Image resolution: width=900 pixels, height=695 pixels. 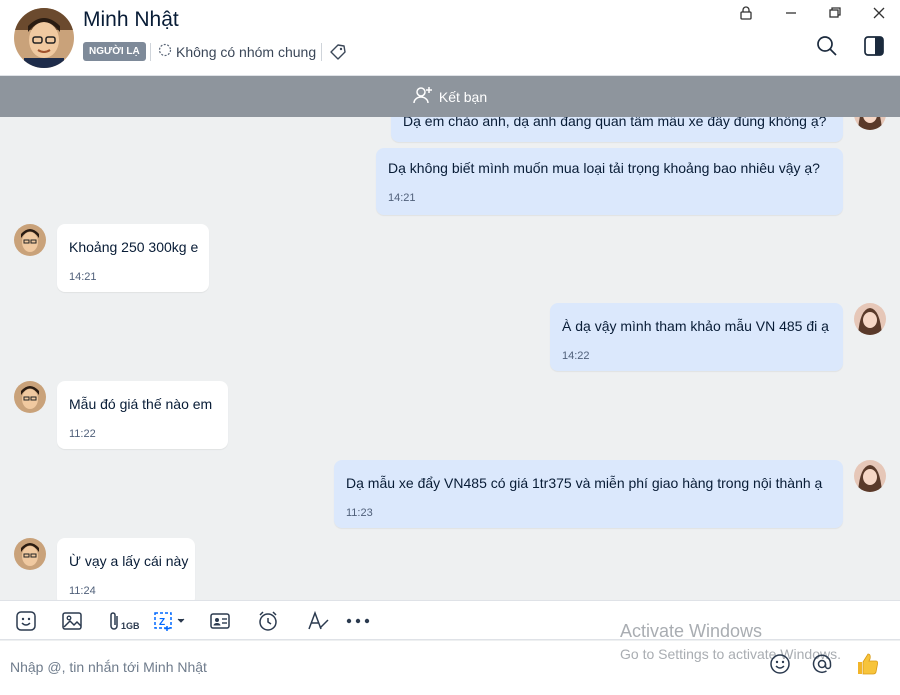 I want to click on image-icon, so click(x=72, y=621).